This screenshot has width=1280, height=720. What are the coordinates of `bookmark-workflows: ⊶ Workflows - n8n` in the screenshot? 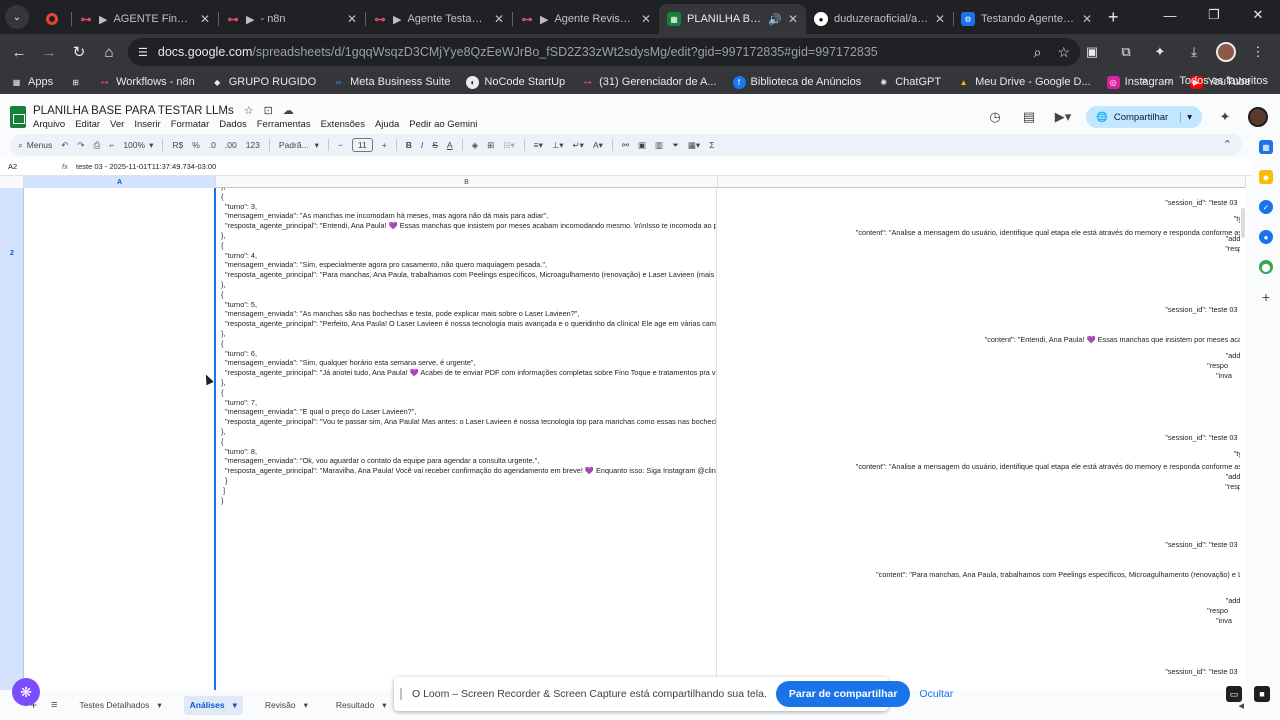 It's located at (146, 82).